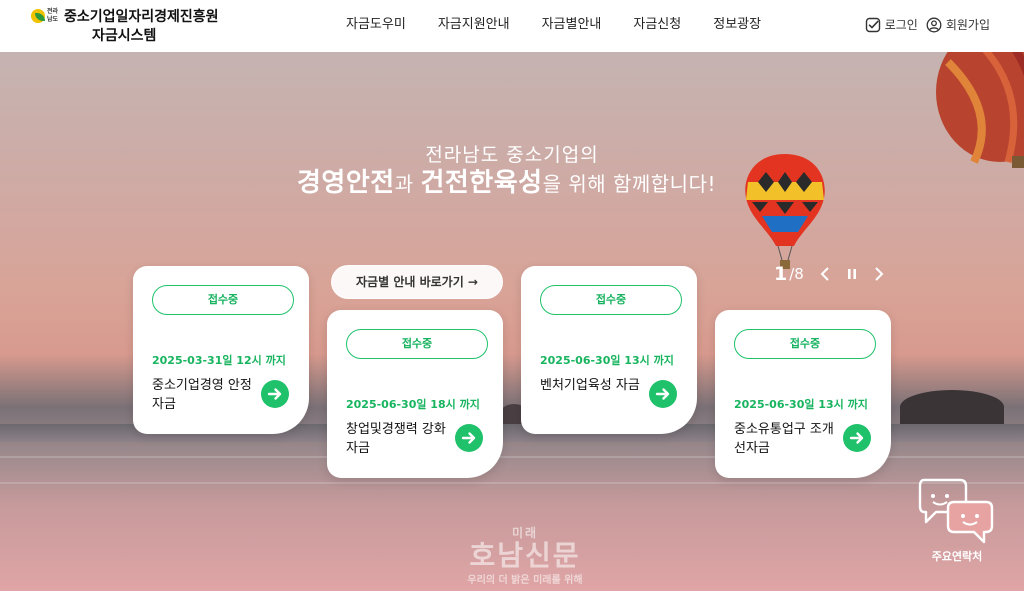 The width and height of the screenshot is (1024, 591). What do you see at coordinates (657, 26) in the screenshot?
I see `nav-item-fund-apply: 자금신청` at bounding box center [657, 26].